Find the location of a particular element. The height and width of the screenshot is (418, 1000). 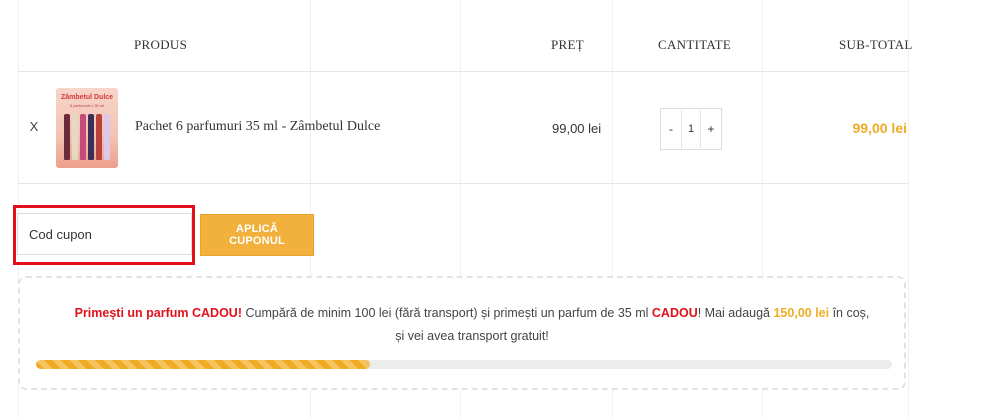

quantity-stepper: - + is located at coordinates (691, 129).